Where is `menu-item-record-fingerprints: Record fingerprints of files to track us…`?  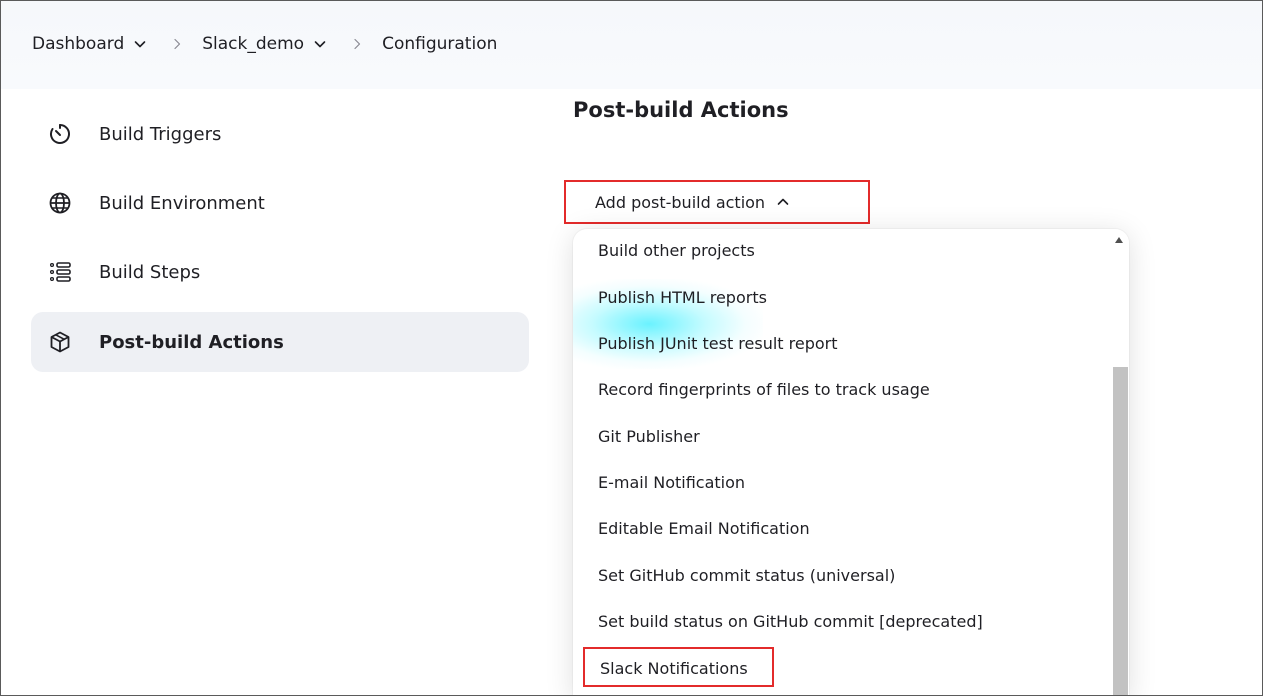 menu-item-record-fingerprints: Record fingerprints of files to track us… is located at coordinates (764, 390).